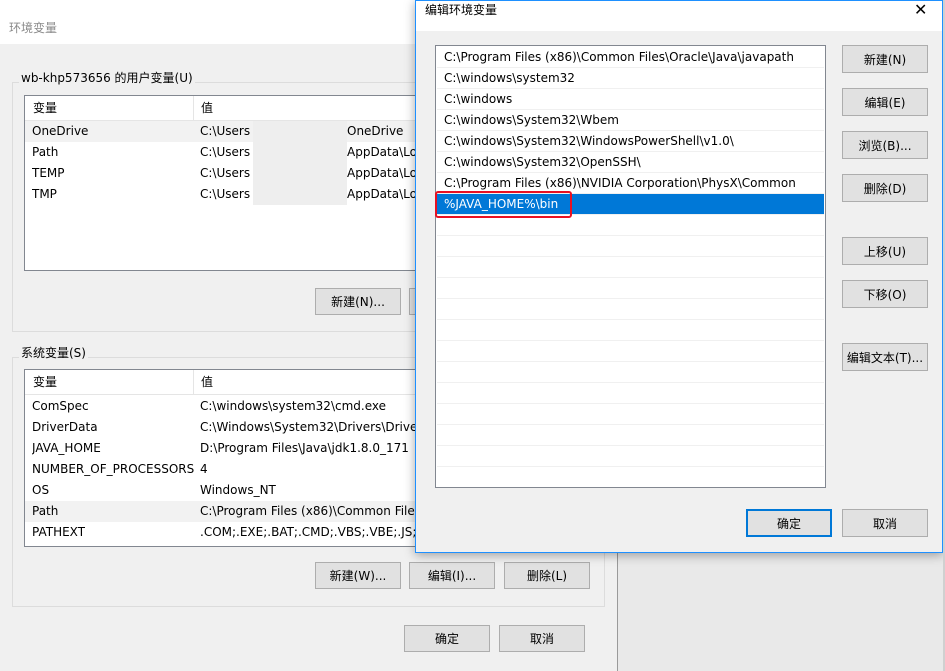  What do you see at coordinates (224, 152) in the screenshot?
I see `table-row: Path C:\Users AppData\Lo` at bounding box center [224, 152].